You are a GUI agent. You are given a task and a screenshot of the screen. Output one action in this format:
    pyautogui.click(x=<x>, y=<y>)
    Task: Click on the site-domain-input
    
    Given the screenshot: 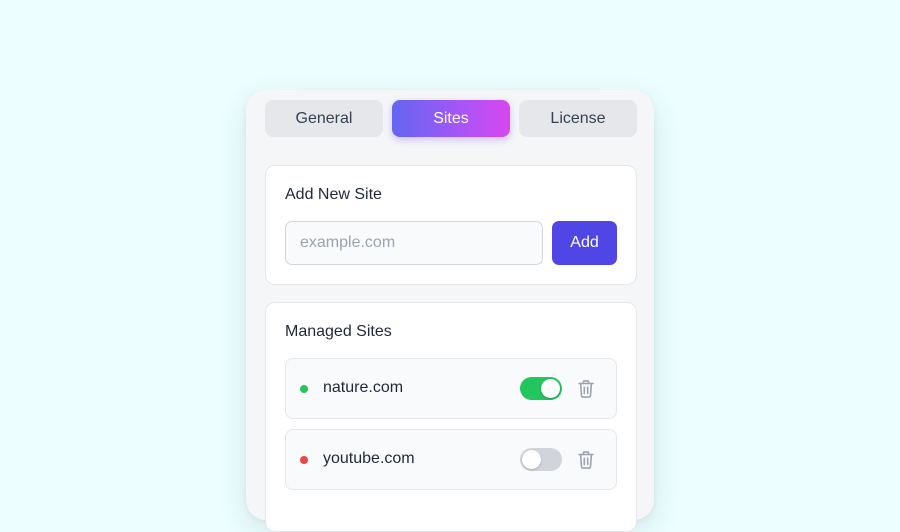 What is the action you would take?
    pyautogui.click(x=414, y=243)
    